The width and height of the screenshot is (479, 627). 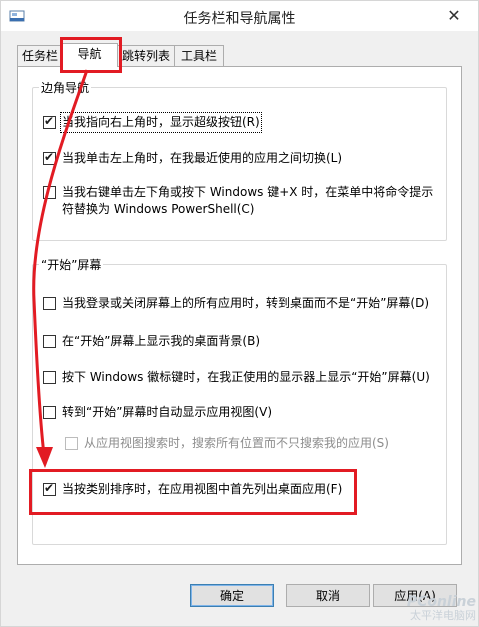 What do you see at coordinates (202, 489) in the screenshot?
I see `option-label: 当按类别排序时，在应用视图中首先列出桌面应用(F)` at bounding box center [202, 489].